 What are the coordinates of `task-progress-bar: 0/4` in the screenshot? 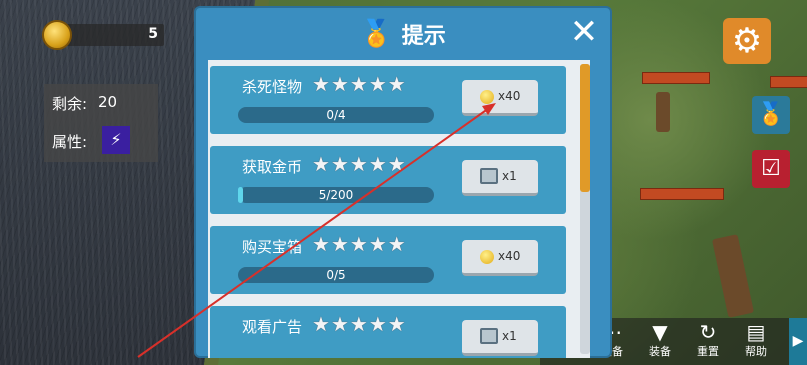 It's located at (336, 115).